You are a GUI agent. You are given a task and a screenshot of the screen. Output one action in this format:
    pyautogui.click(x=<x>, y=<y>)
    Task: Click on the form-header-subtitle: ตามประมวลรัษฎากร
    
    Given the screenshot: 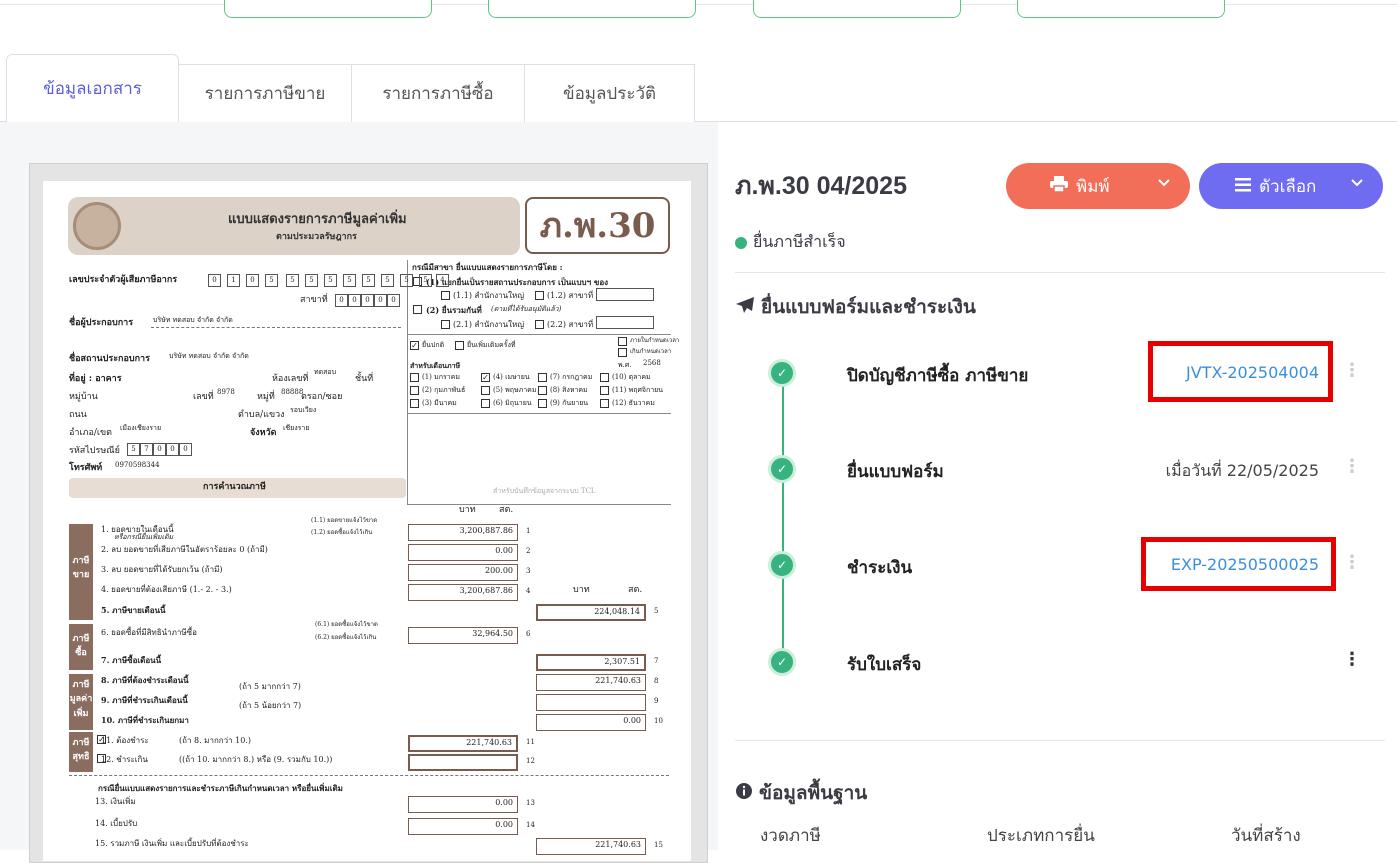 What is the action you would take?
    pyautogui.click(x=316, y=237)
    